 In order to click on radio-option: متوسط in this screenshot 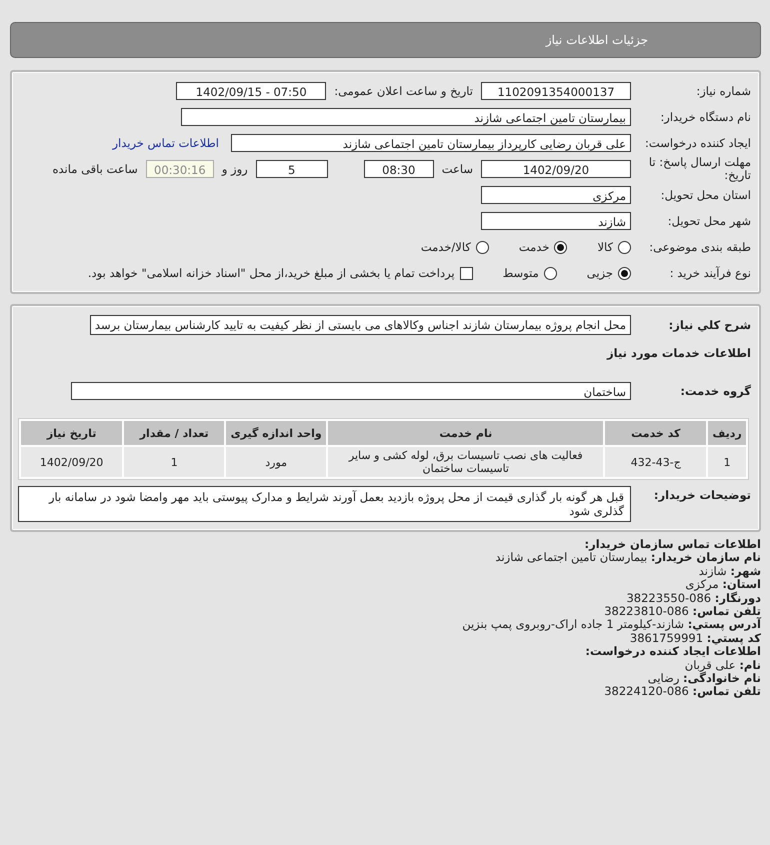, I will do `click(529, 273)`.